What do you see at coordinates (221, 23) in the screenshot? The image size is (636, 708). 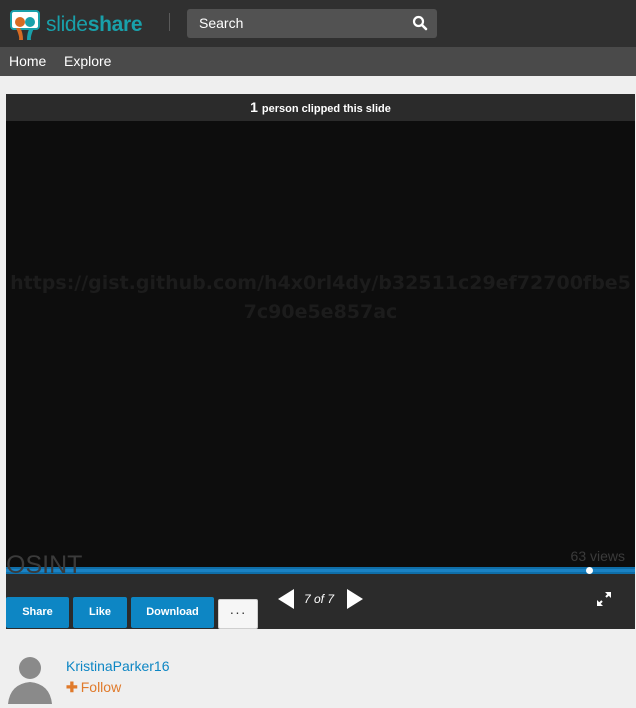 I see `search-input: Search` at bounding box center [221, 23].